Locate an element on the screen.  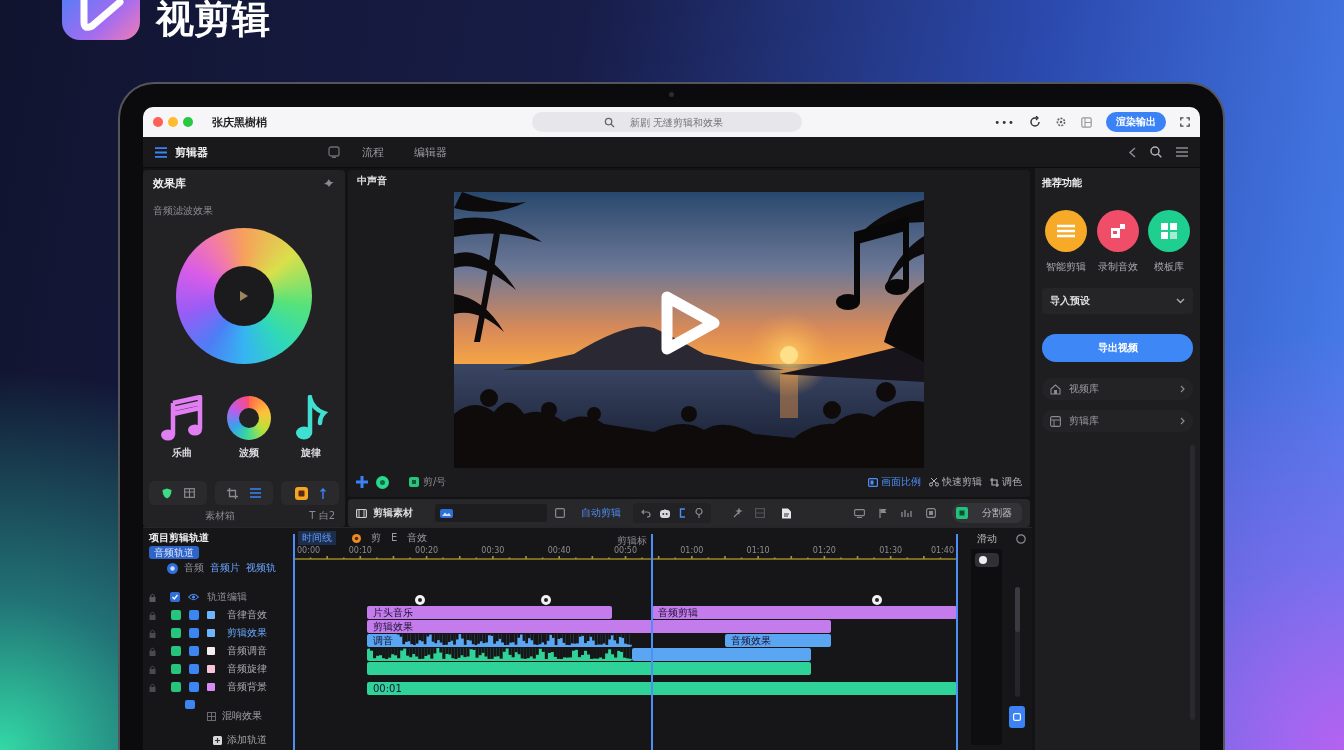
timeline-tab: 时间线 is located at coordinates (317, 538).